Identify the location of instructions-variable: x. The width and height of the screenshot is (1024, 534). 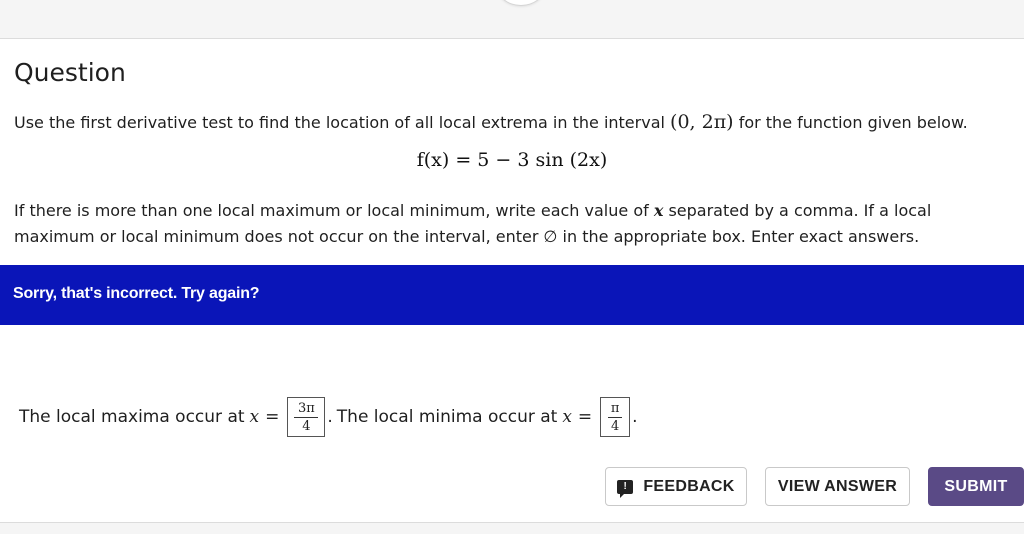
(658, 210).